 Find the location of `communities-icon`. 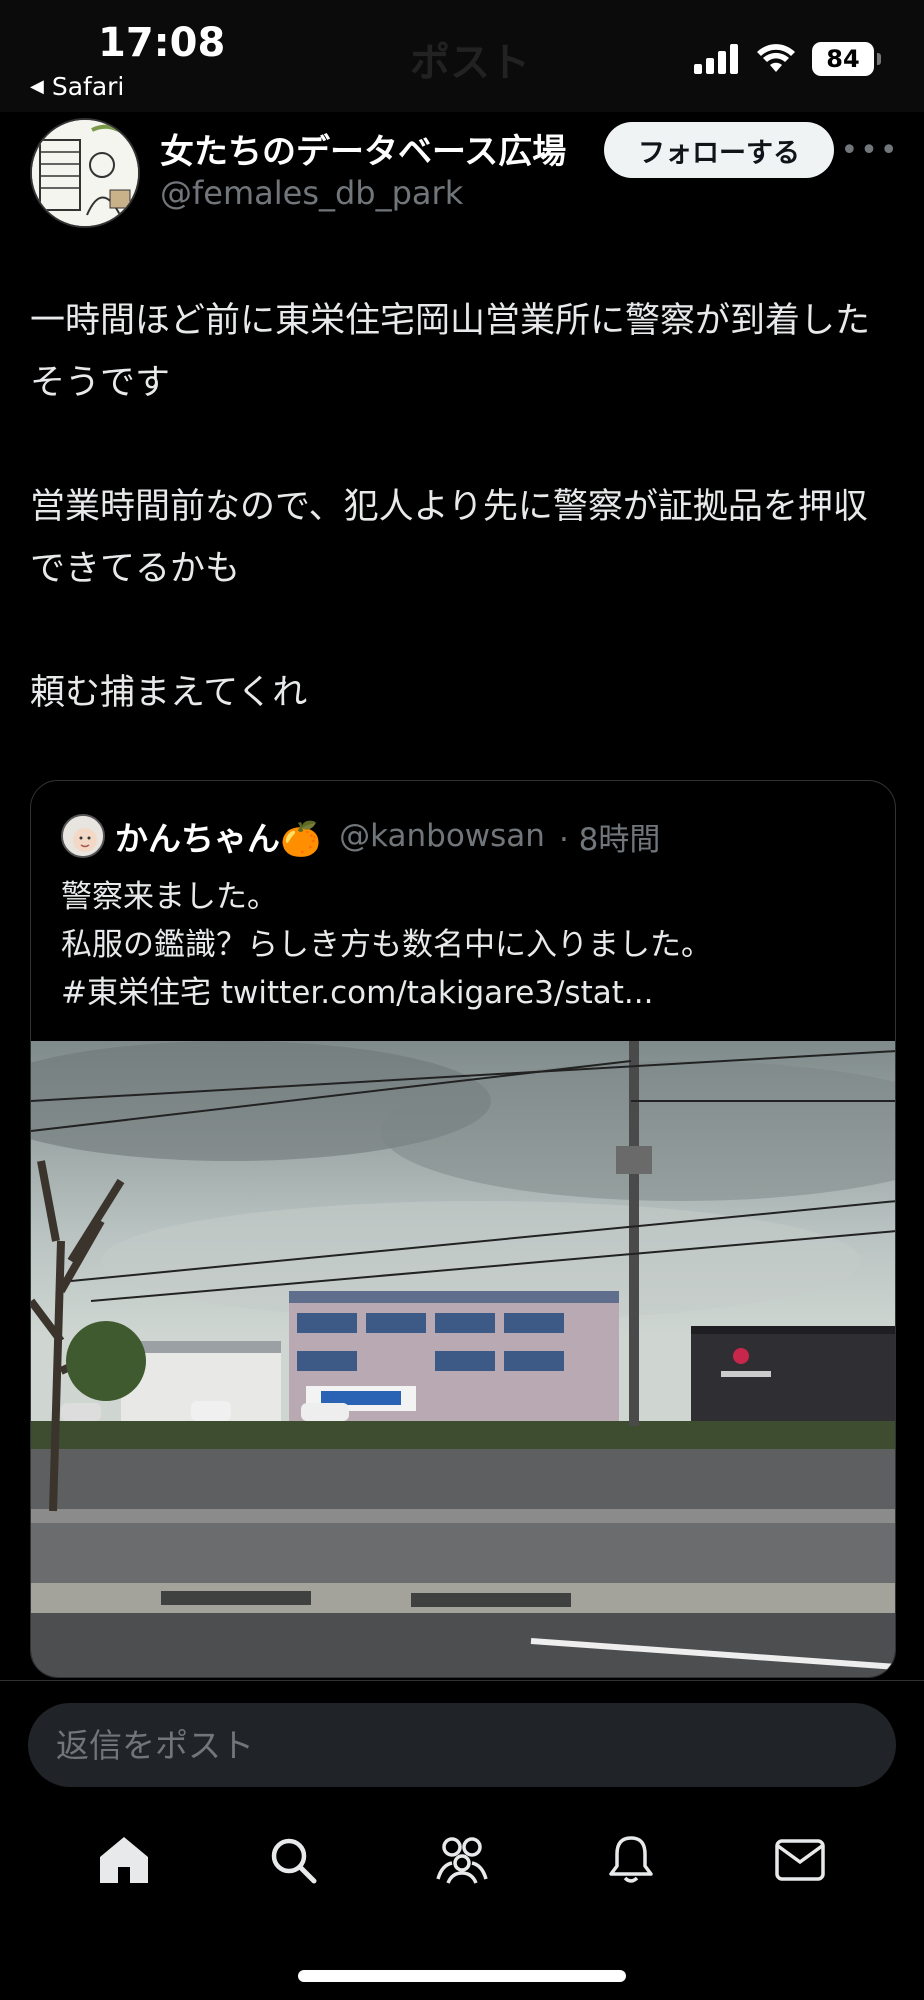

communities-icon is located at coordinates (462, 1860).